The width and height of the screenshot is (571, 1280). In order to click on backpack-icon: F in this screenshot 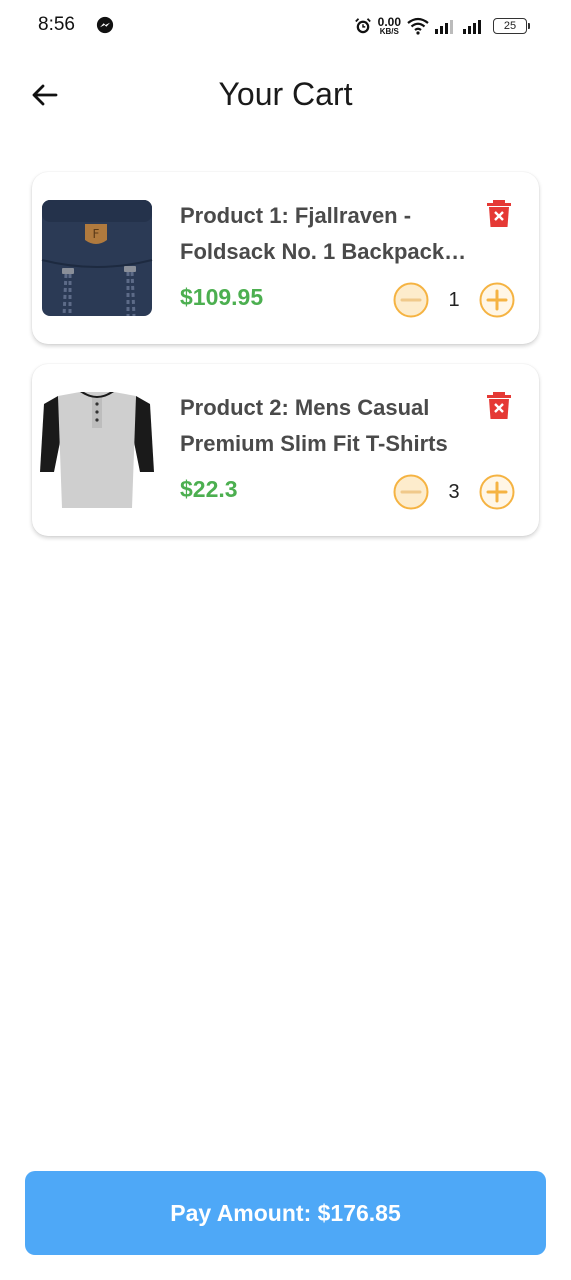, I will do `click(97, 258)`.